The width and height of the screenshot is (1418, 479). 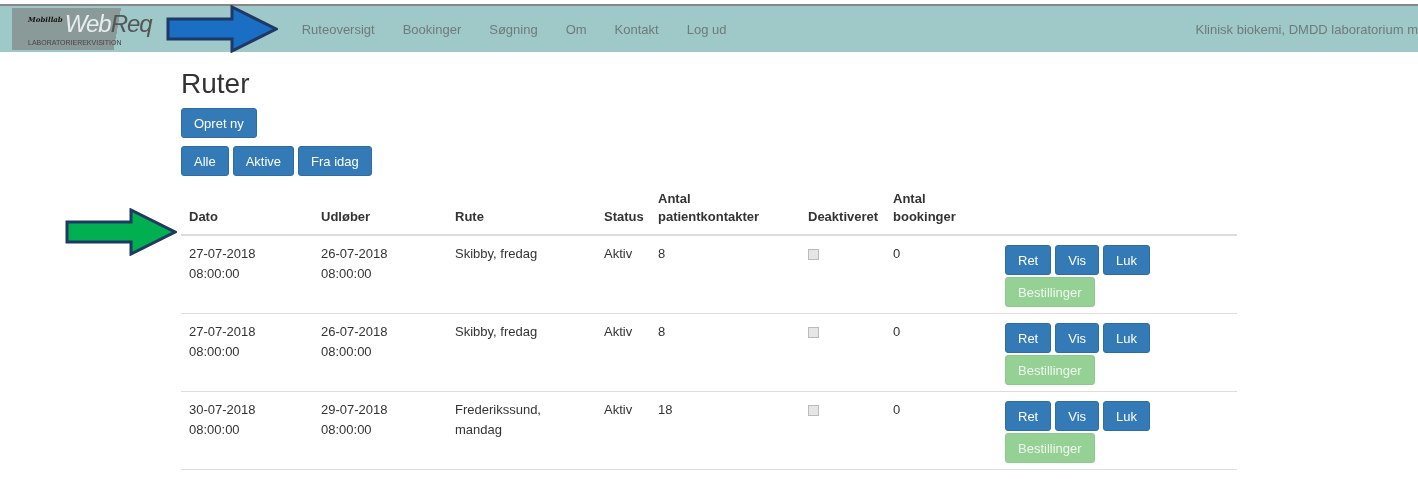 What do you see at coordinates (513, 29) in the screenshot?
I see `nav-link: Søgning` at bounding box center [513, 29].